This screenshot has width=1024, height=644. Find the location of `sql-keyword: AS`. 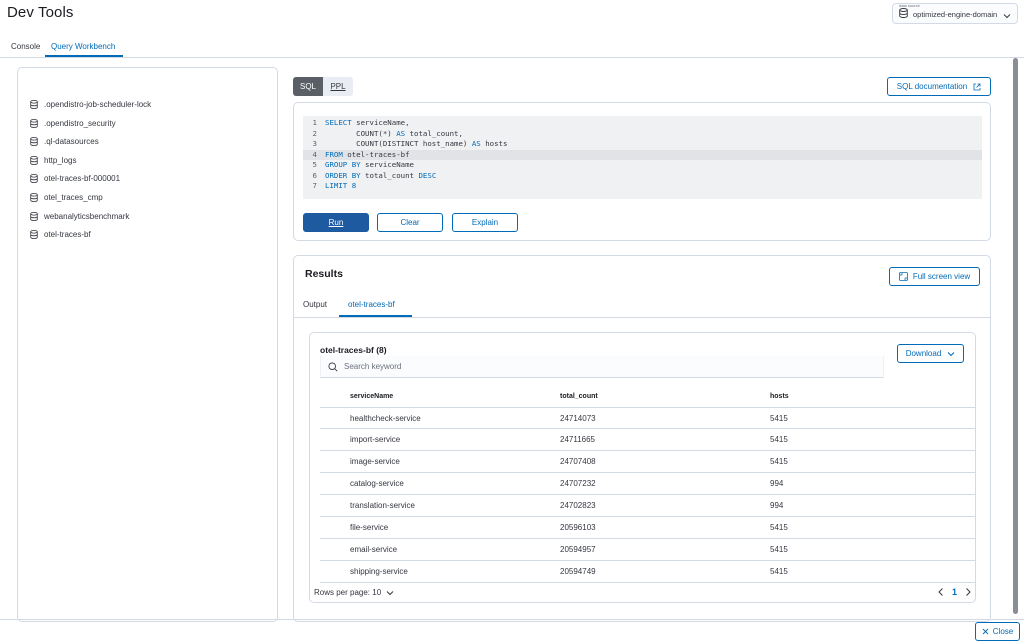

sql-keyword: AS is located at coordinates (476, 143).